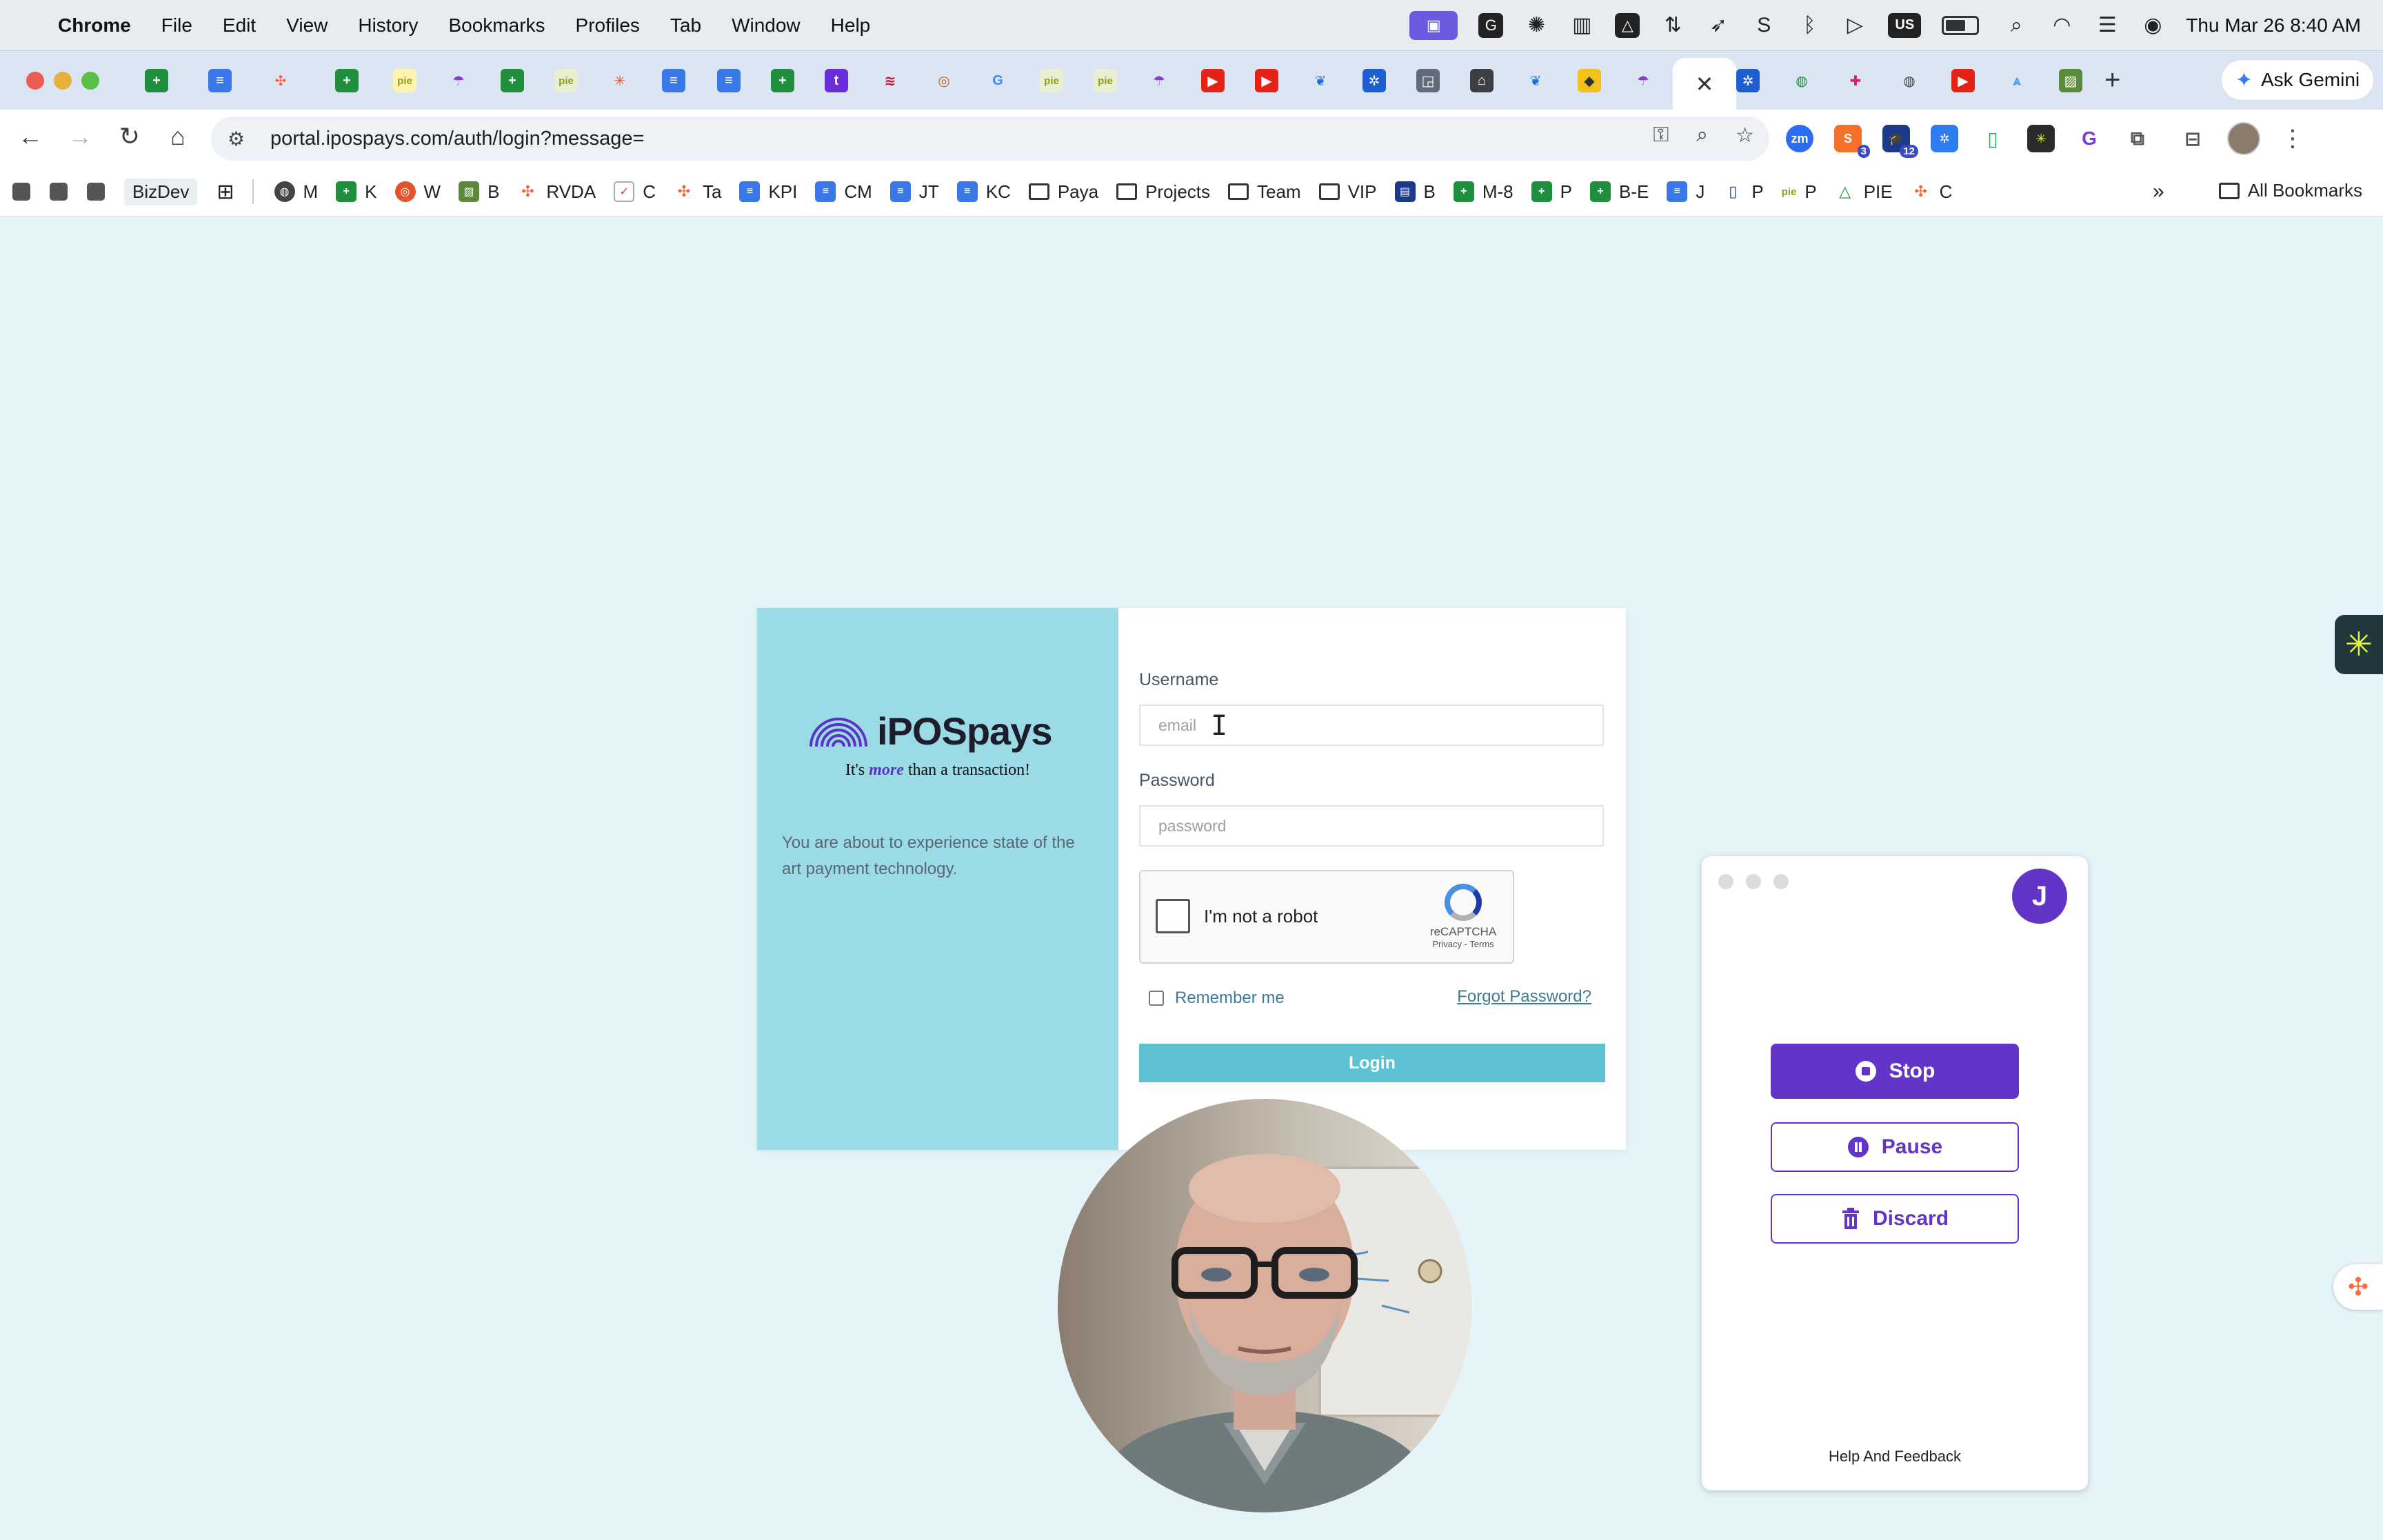 The image size is (2383, 1540). What do you see at coordinates (2070, 81) in the screenshot?
I see `tab-chart-app-icon: ▨` at bounding box center [2070, 81].